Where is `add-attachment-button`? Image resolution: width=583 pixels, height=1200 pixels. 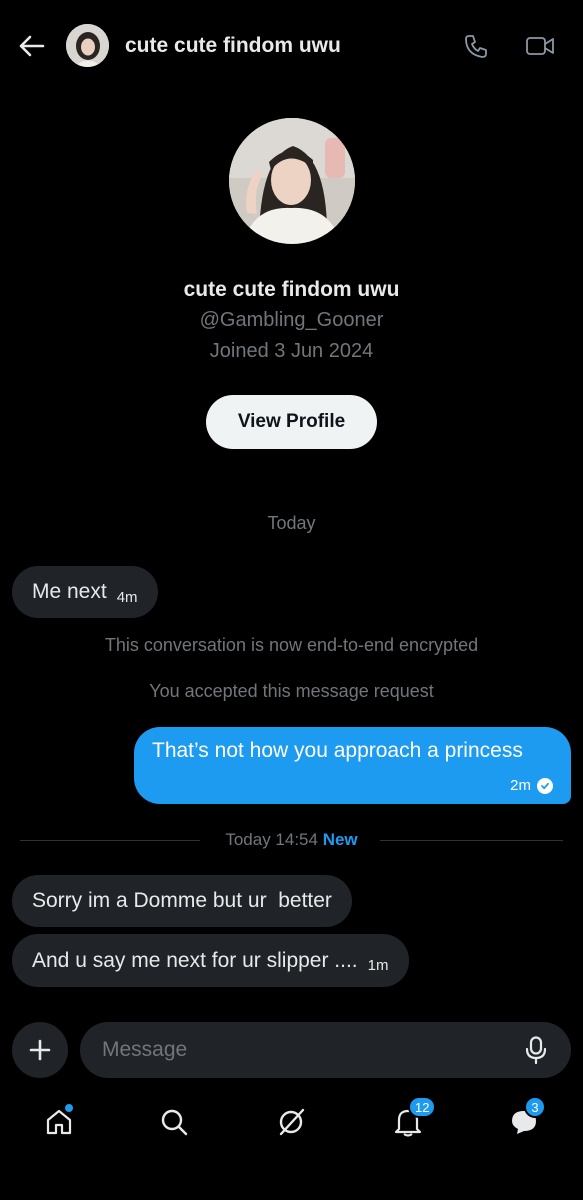 add-attachment-button is located at coordinates (40, 1050).